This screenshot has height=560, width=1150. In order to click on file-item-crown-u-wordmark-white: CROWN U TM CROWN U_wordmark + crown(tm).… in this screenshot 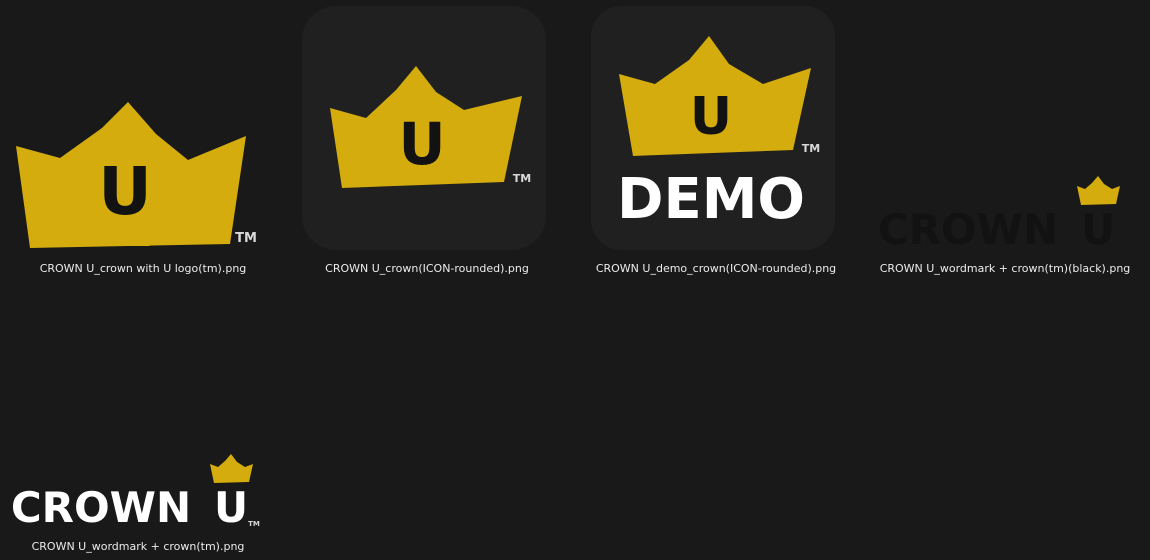, I will do `click(138, 422)`.